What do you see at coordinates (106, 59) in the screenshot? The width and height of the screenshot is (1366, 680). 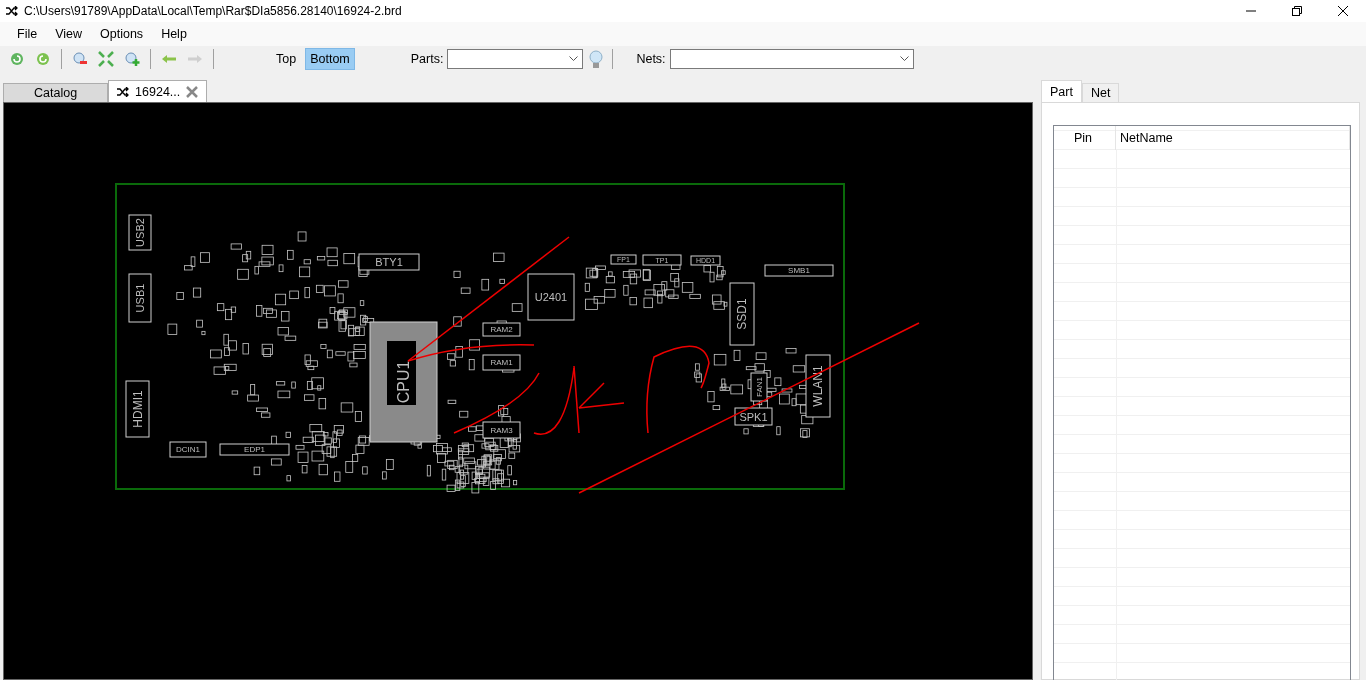 I see `fit-icon` at bounding box center [106, 59].